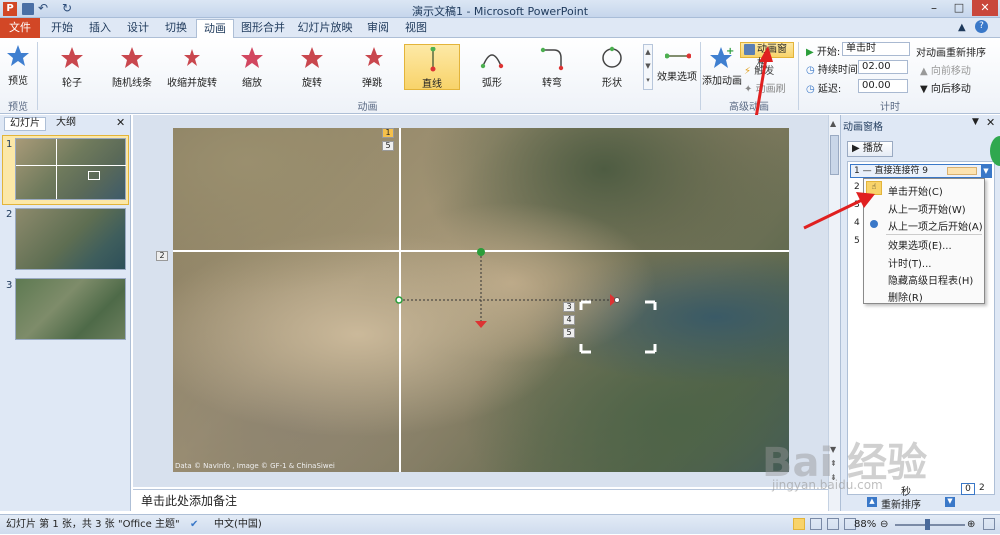 Image resolution: width=1000 pixels, height=535 pixels. I want to click on play-icon: ▶, so click(856, 148).